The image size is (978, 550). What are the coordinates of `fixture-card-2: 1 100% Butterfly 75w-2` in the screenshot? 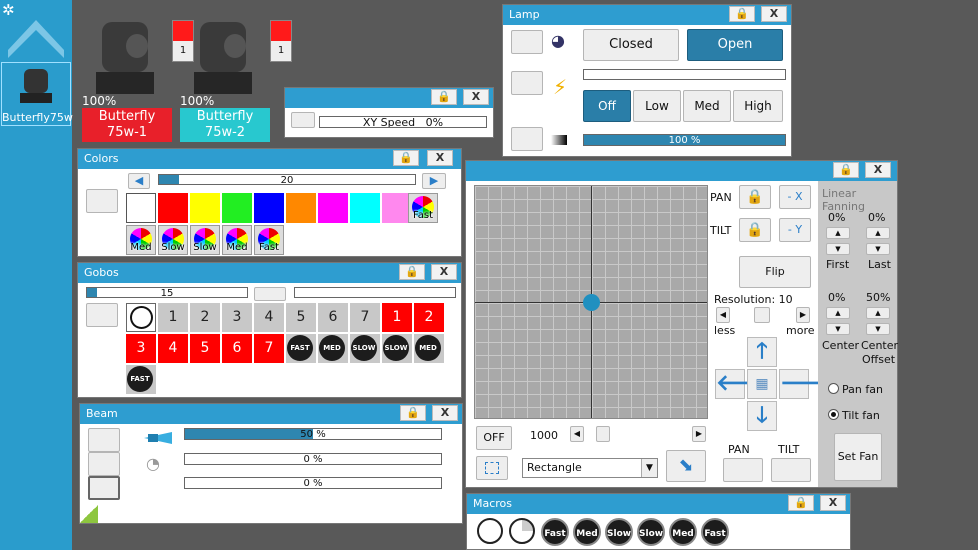 It's located at (236, 80).